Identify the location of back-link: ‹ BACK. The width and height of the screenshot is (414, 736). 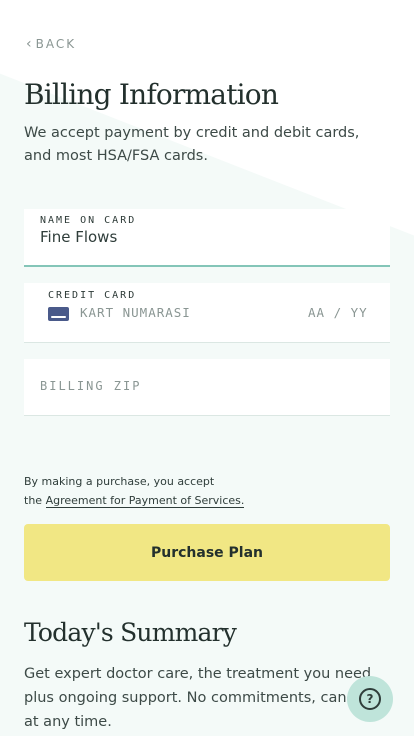
(51, 44).